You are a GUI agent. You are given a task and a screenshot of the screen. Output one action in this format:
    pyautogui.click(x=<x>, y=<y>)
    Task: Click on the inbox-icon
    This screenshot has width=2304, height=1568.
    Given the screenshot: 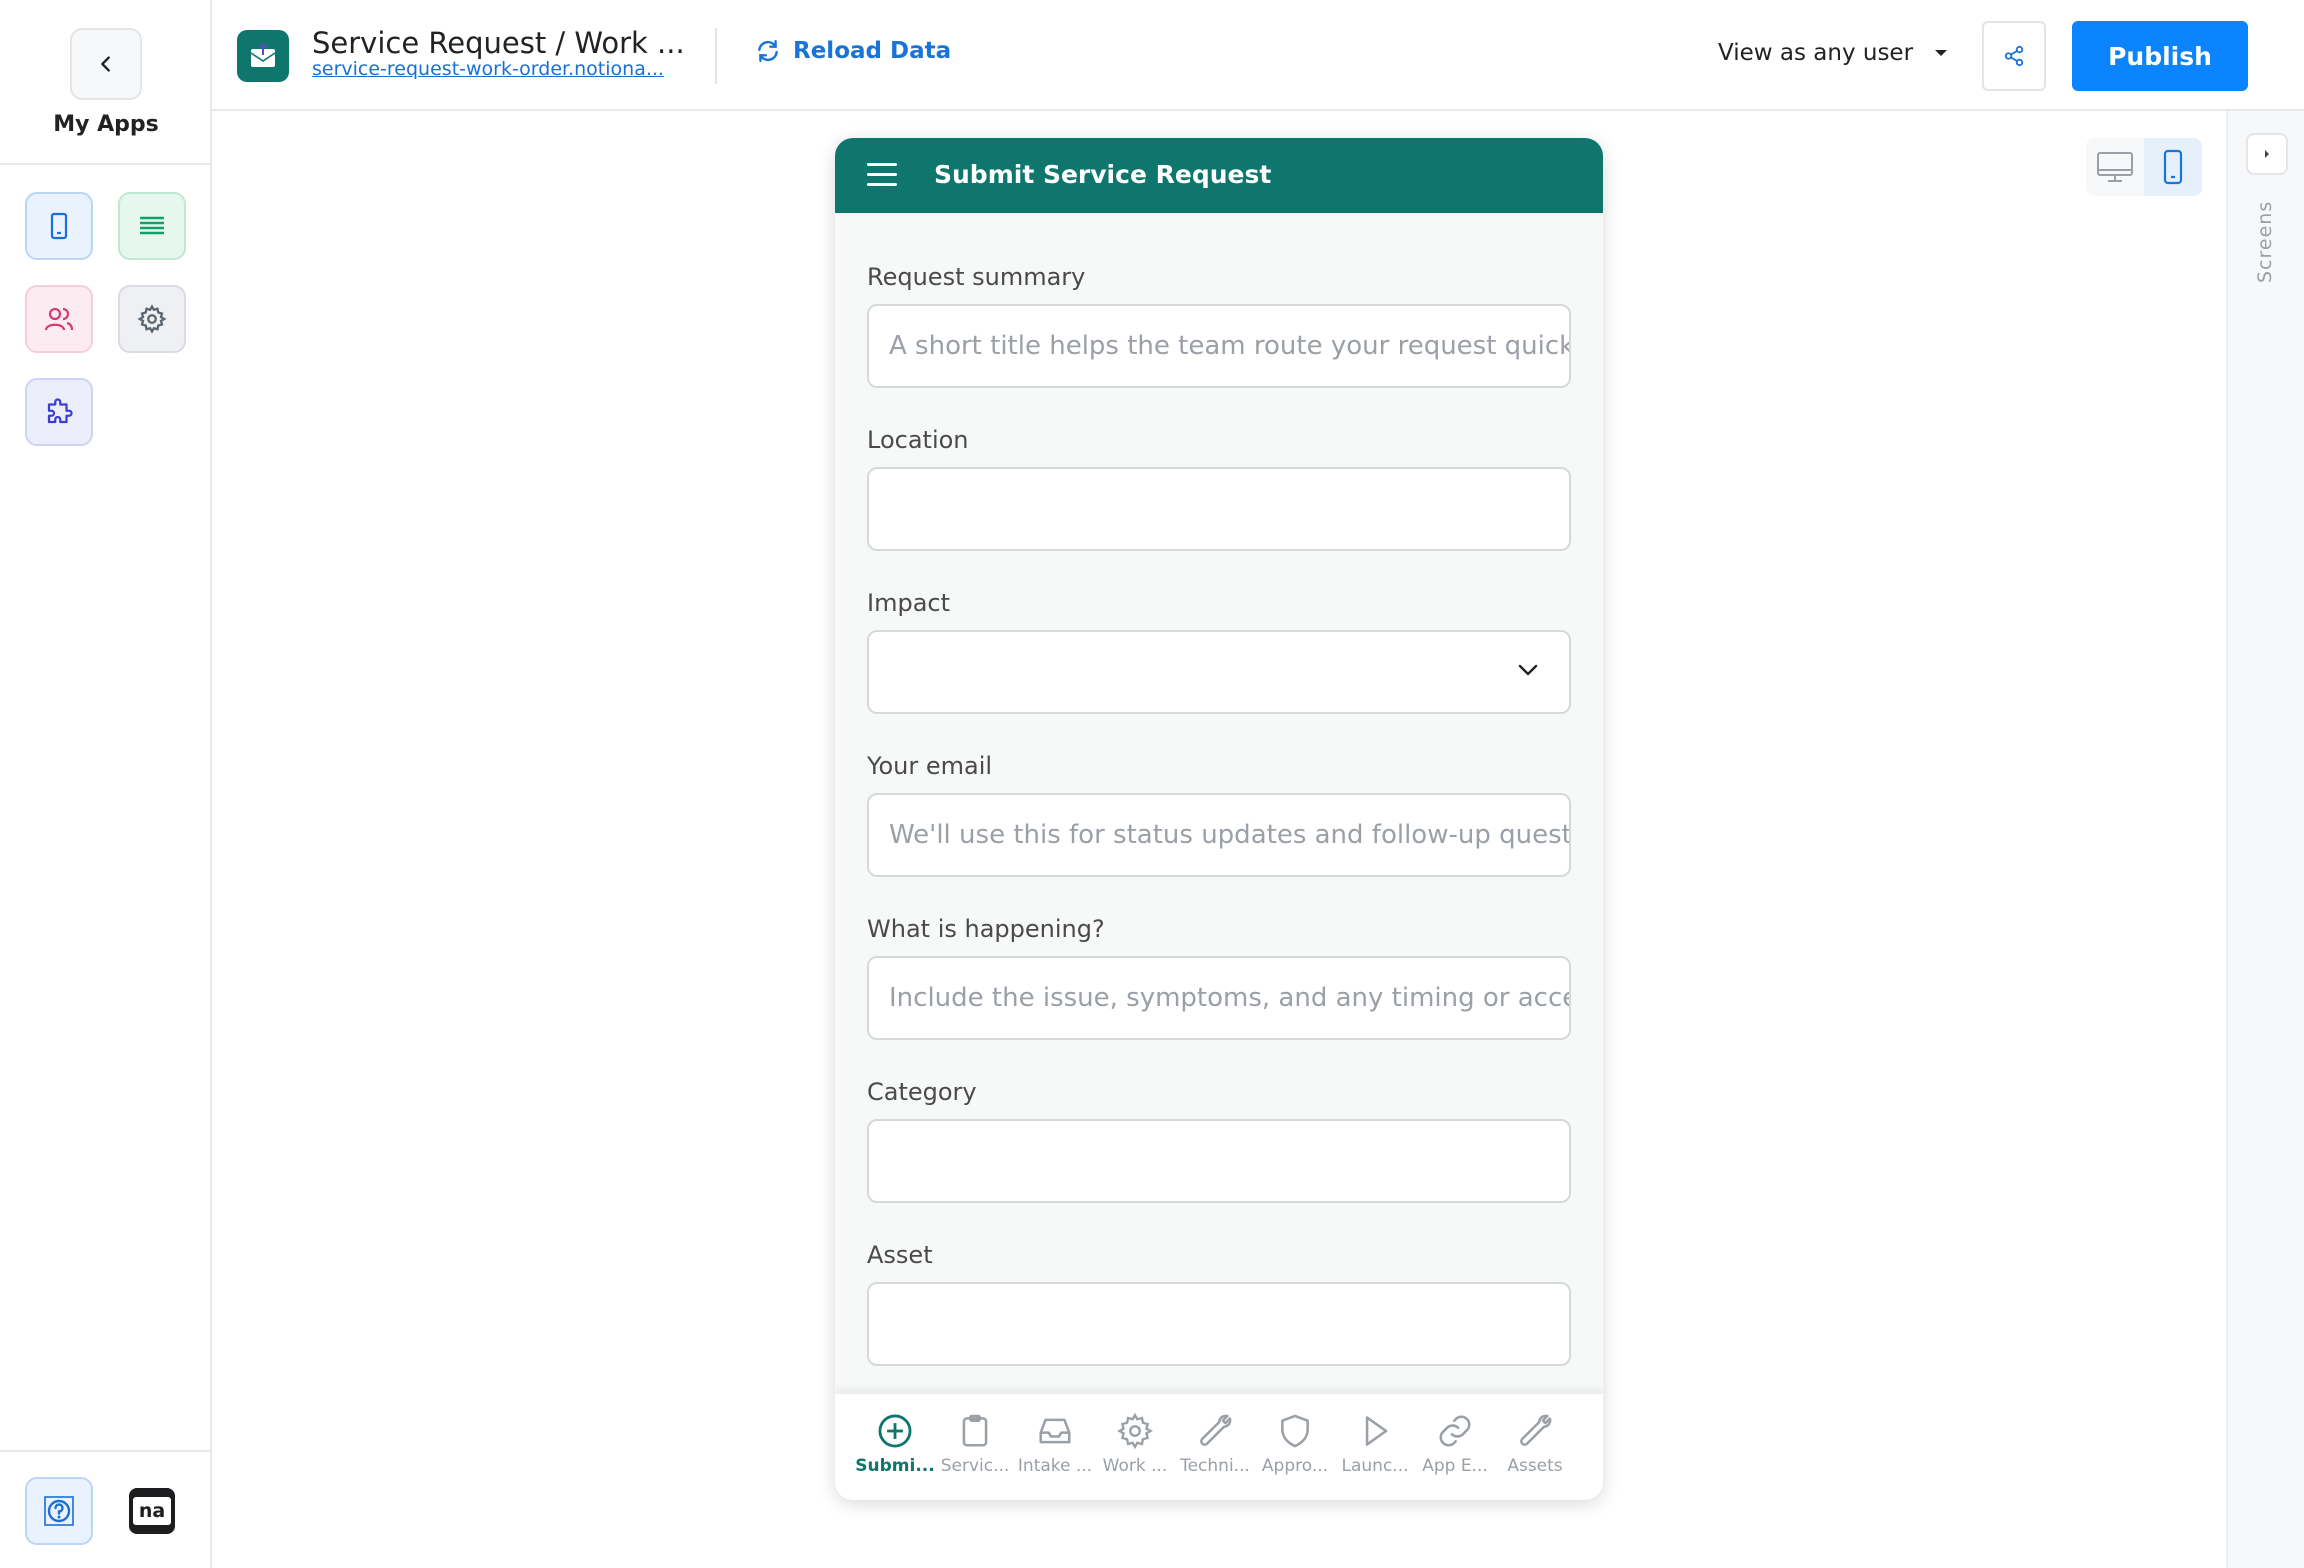 What is the action you would take?
    pyautogui.click(x=1055, y=1431)
    